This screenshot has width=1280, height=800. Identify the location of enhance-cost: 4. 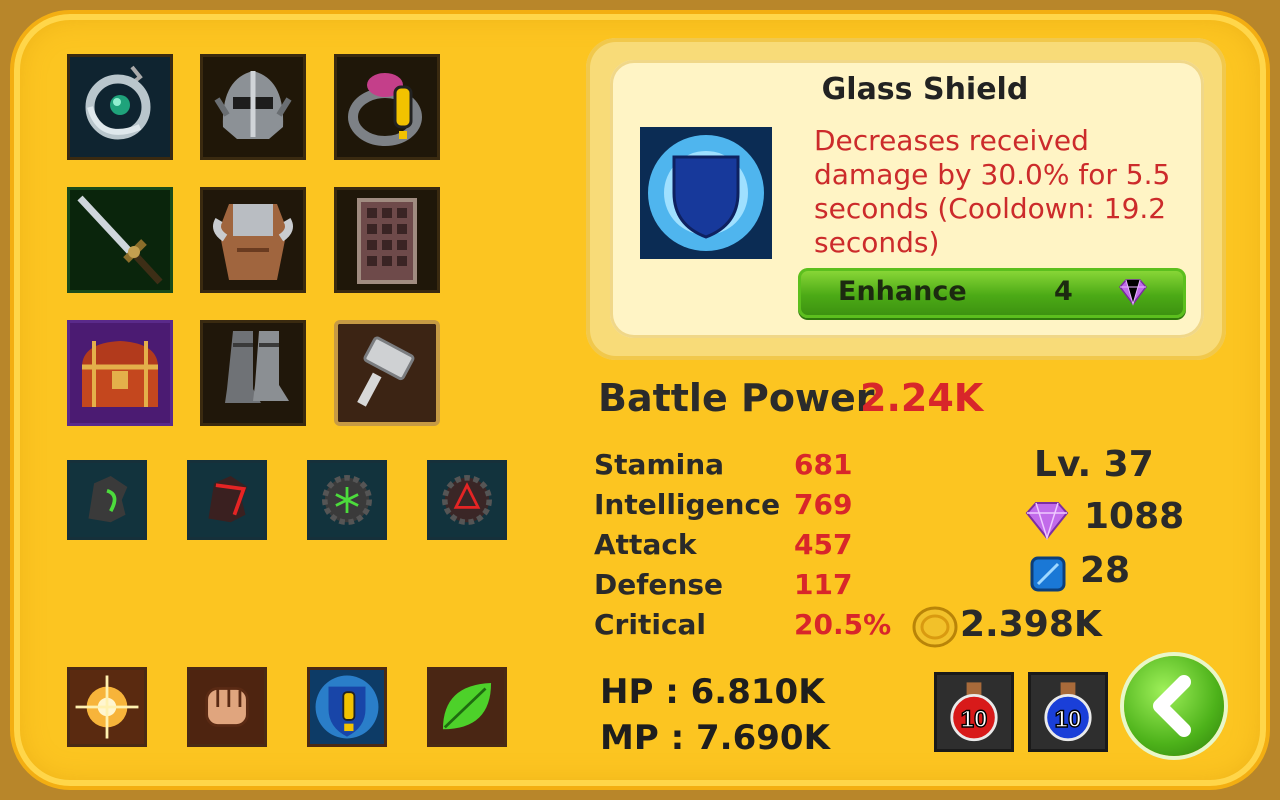
(1063, 291).